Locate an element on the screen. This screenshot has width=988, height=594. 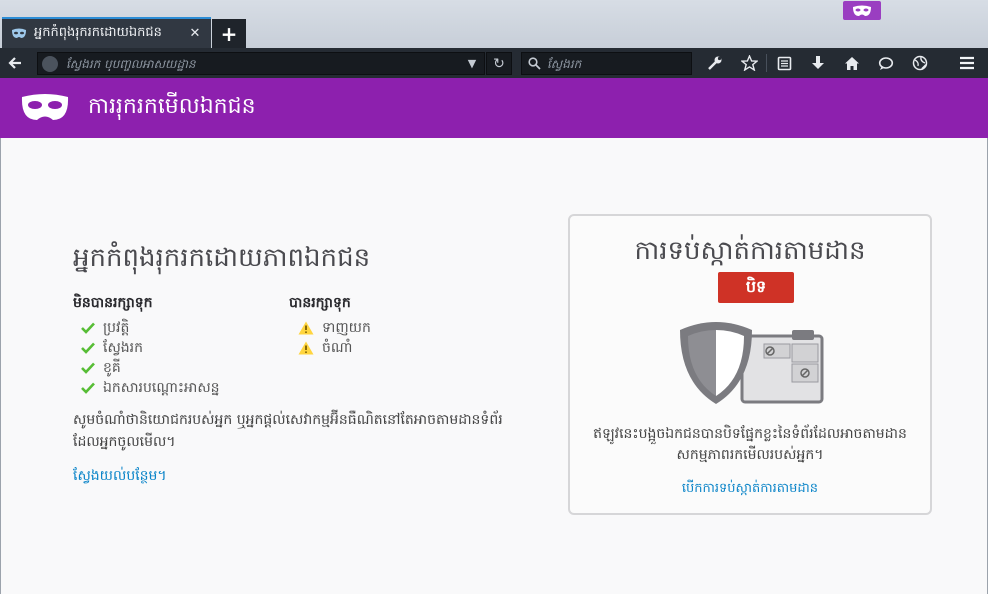
list-item-label: ខូគី is located at coordinates (112, 367).